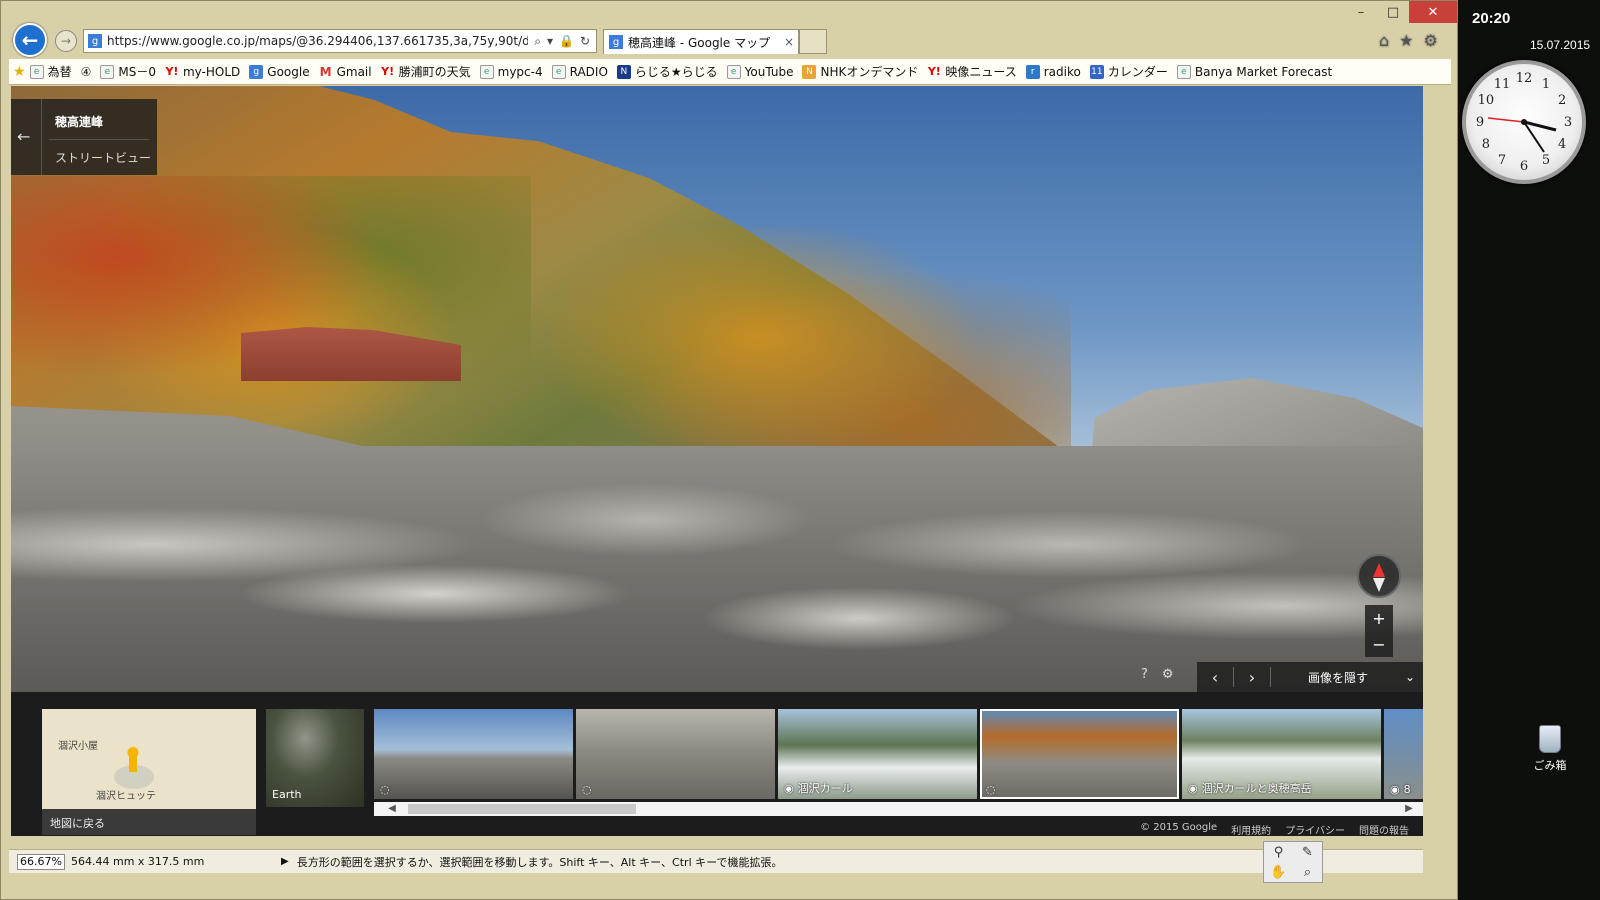 This screenshot has height=900, width=1600. Describe the element at coordinates (1307, 852) in the screenshot. I see `eyedropper-tool-icon: ✎` at that location.